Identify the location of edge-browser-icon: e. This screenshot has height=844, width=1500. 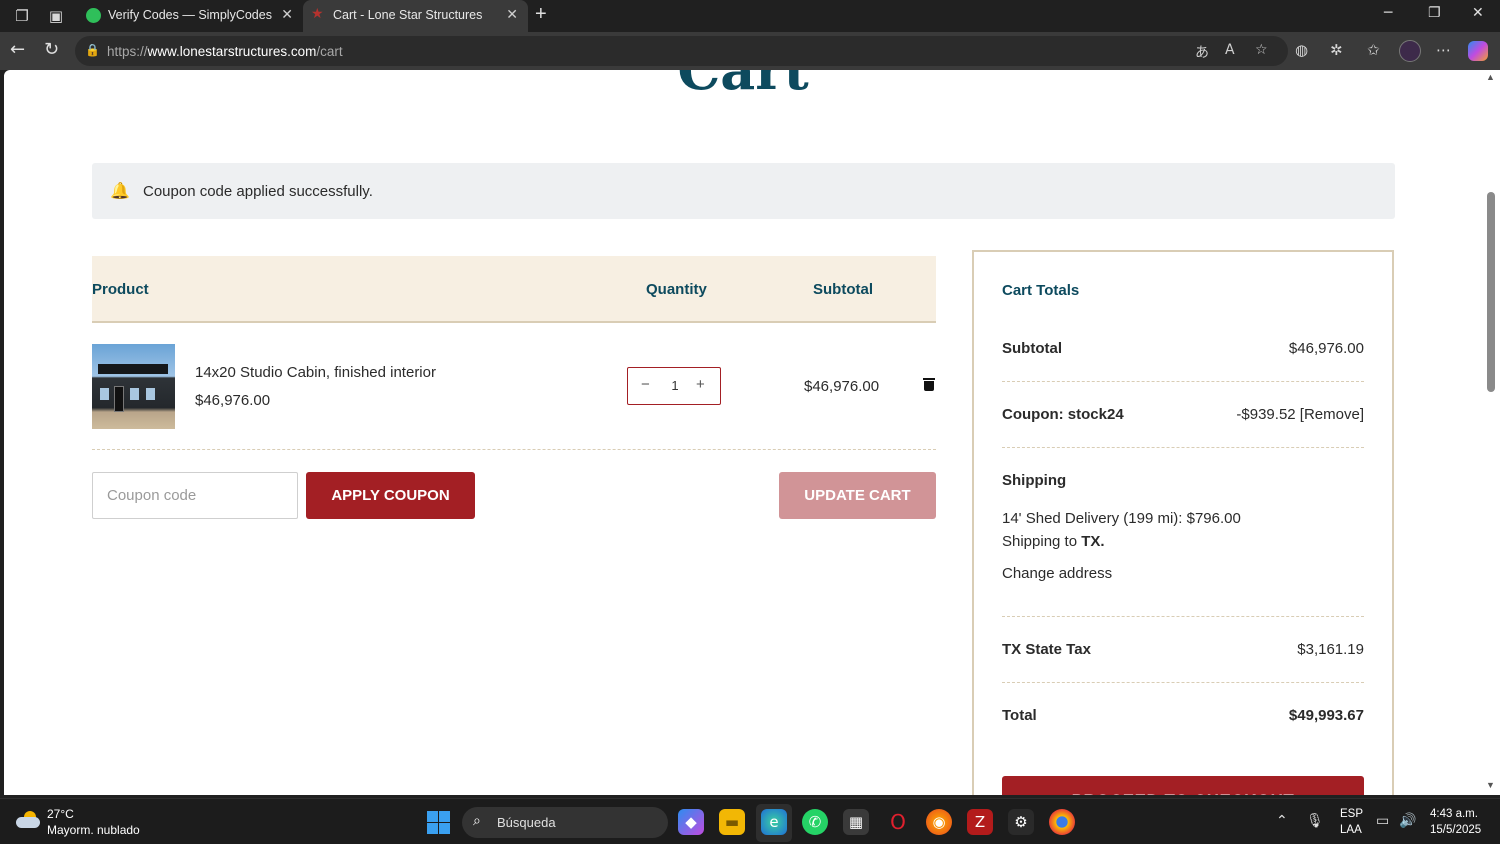
(774, 822).